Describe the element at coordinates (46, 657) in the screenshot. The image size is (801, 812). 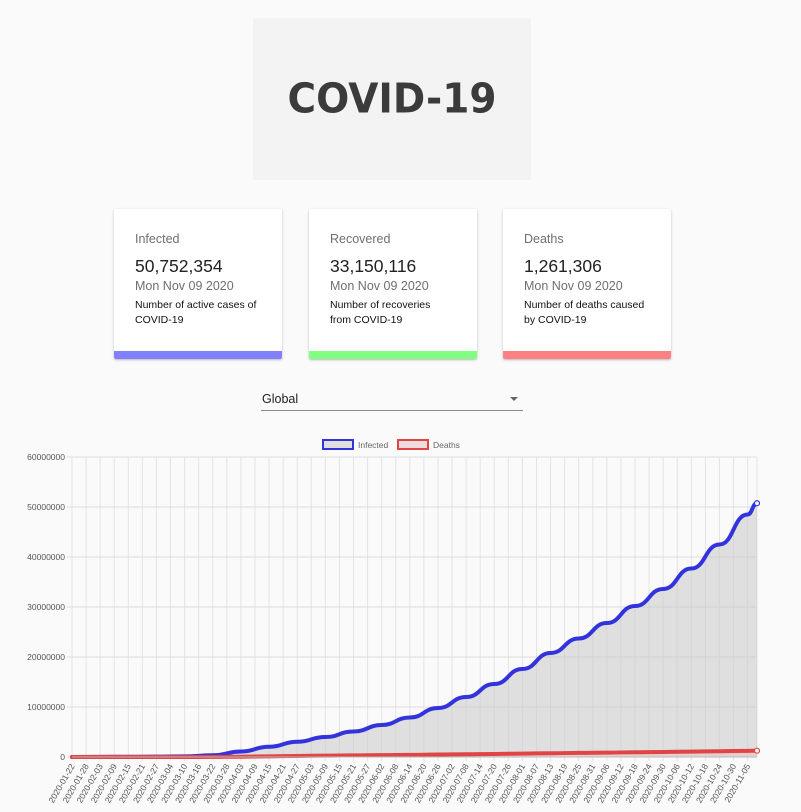
I see `y-tick-label: 20000000` at that location.